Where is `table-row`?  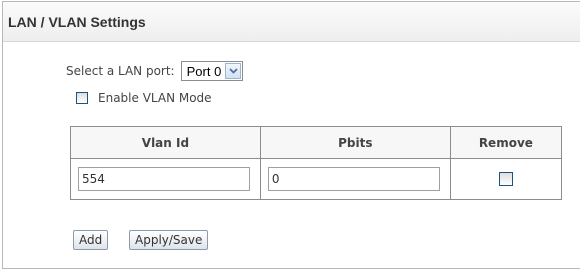
table-row is located at coordinates (316, 179).